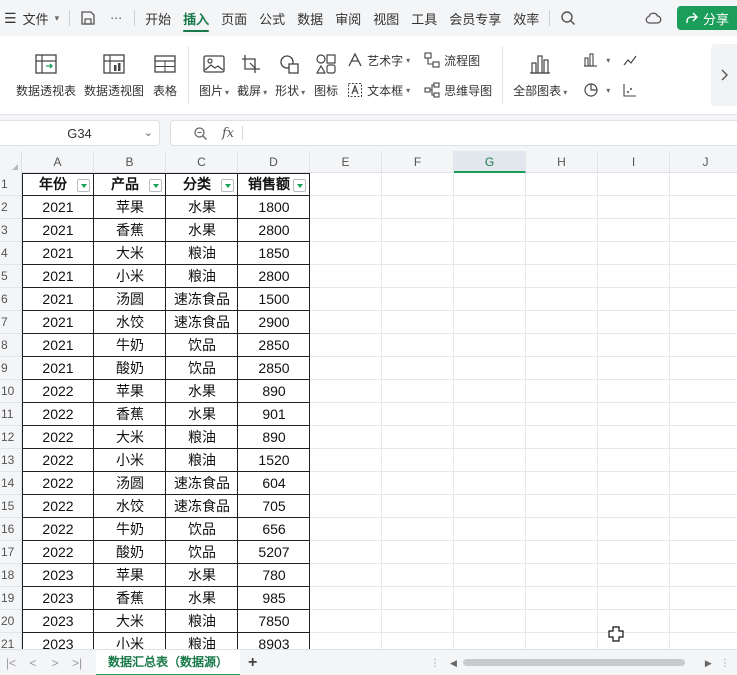  Describe the element at coordinates (724, 75) in the screenshot. I see `ribbon-scroll-right-button` at that location.